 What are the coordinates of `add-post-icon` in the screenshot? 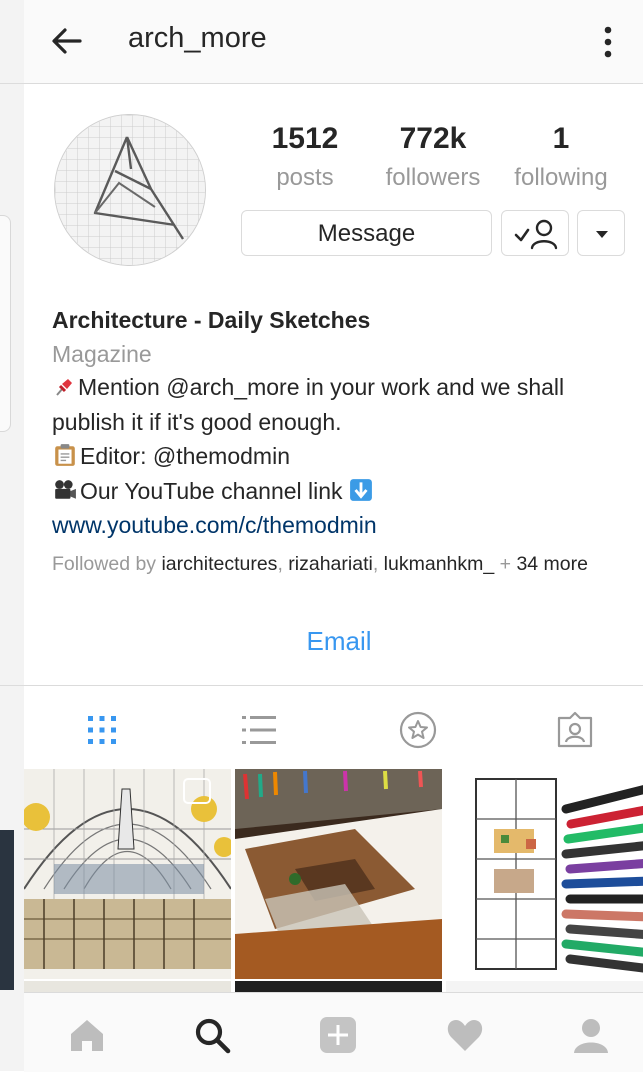 It's located at (338, 1035).